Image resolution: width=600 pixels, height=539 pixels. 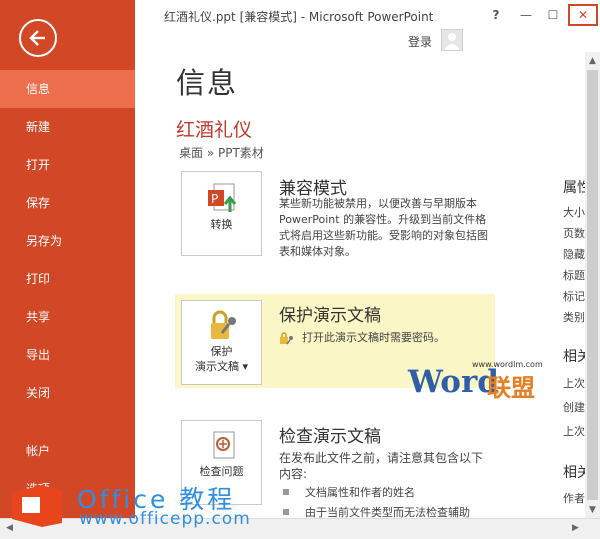 What do you see at coordinates (592, 510) in the screenshot?
I see `scroll-down-icon: ▼` at bounding box center [592, 510].